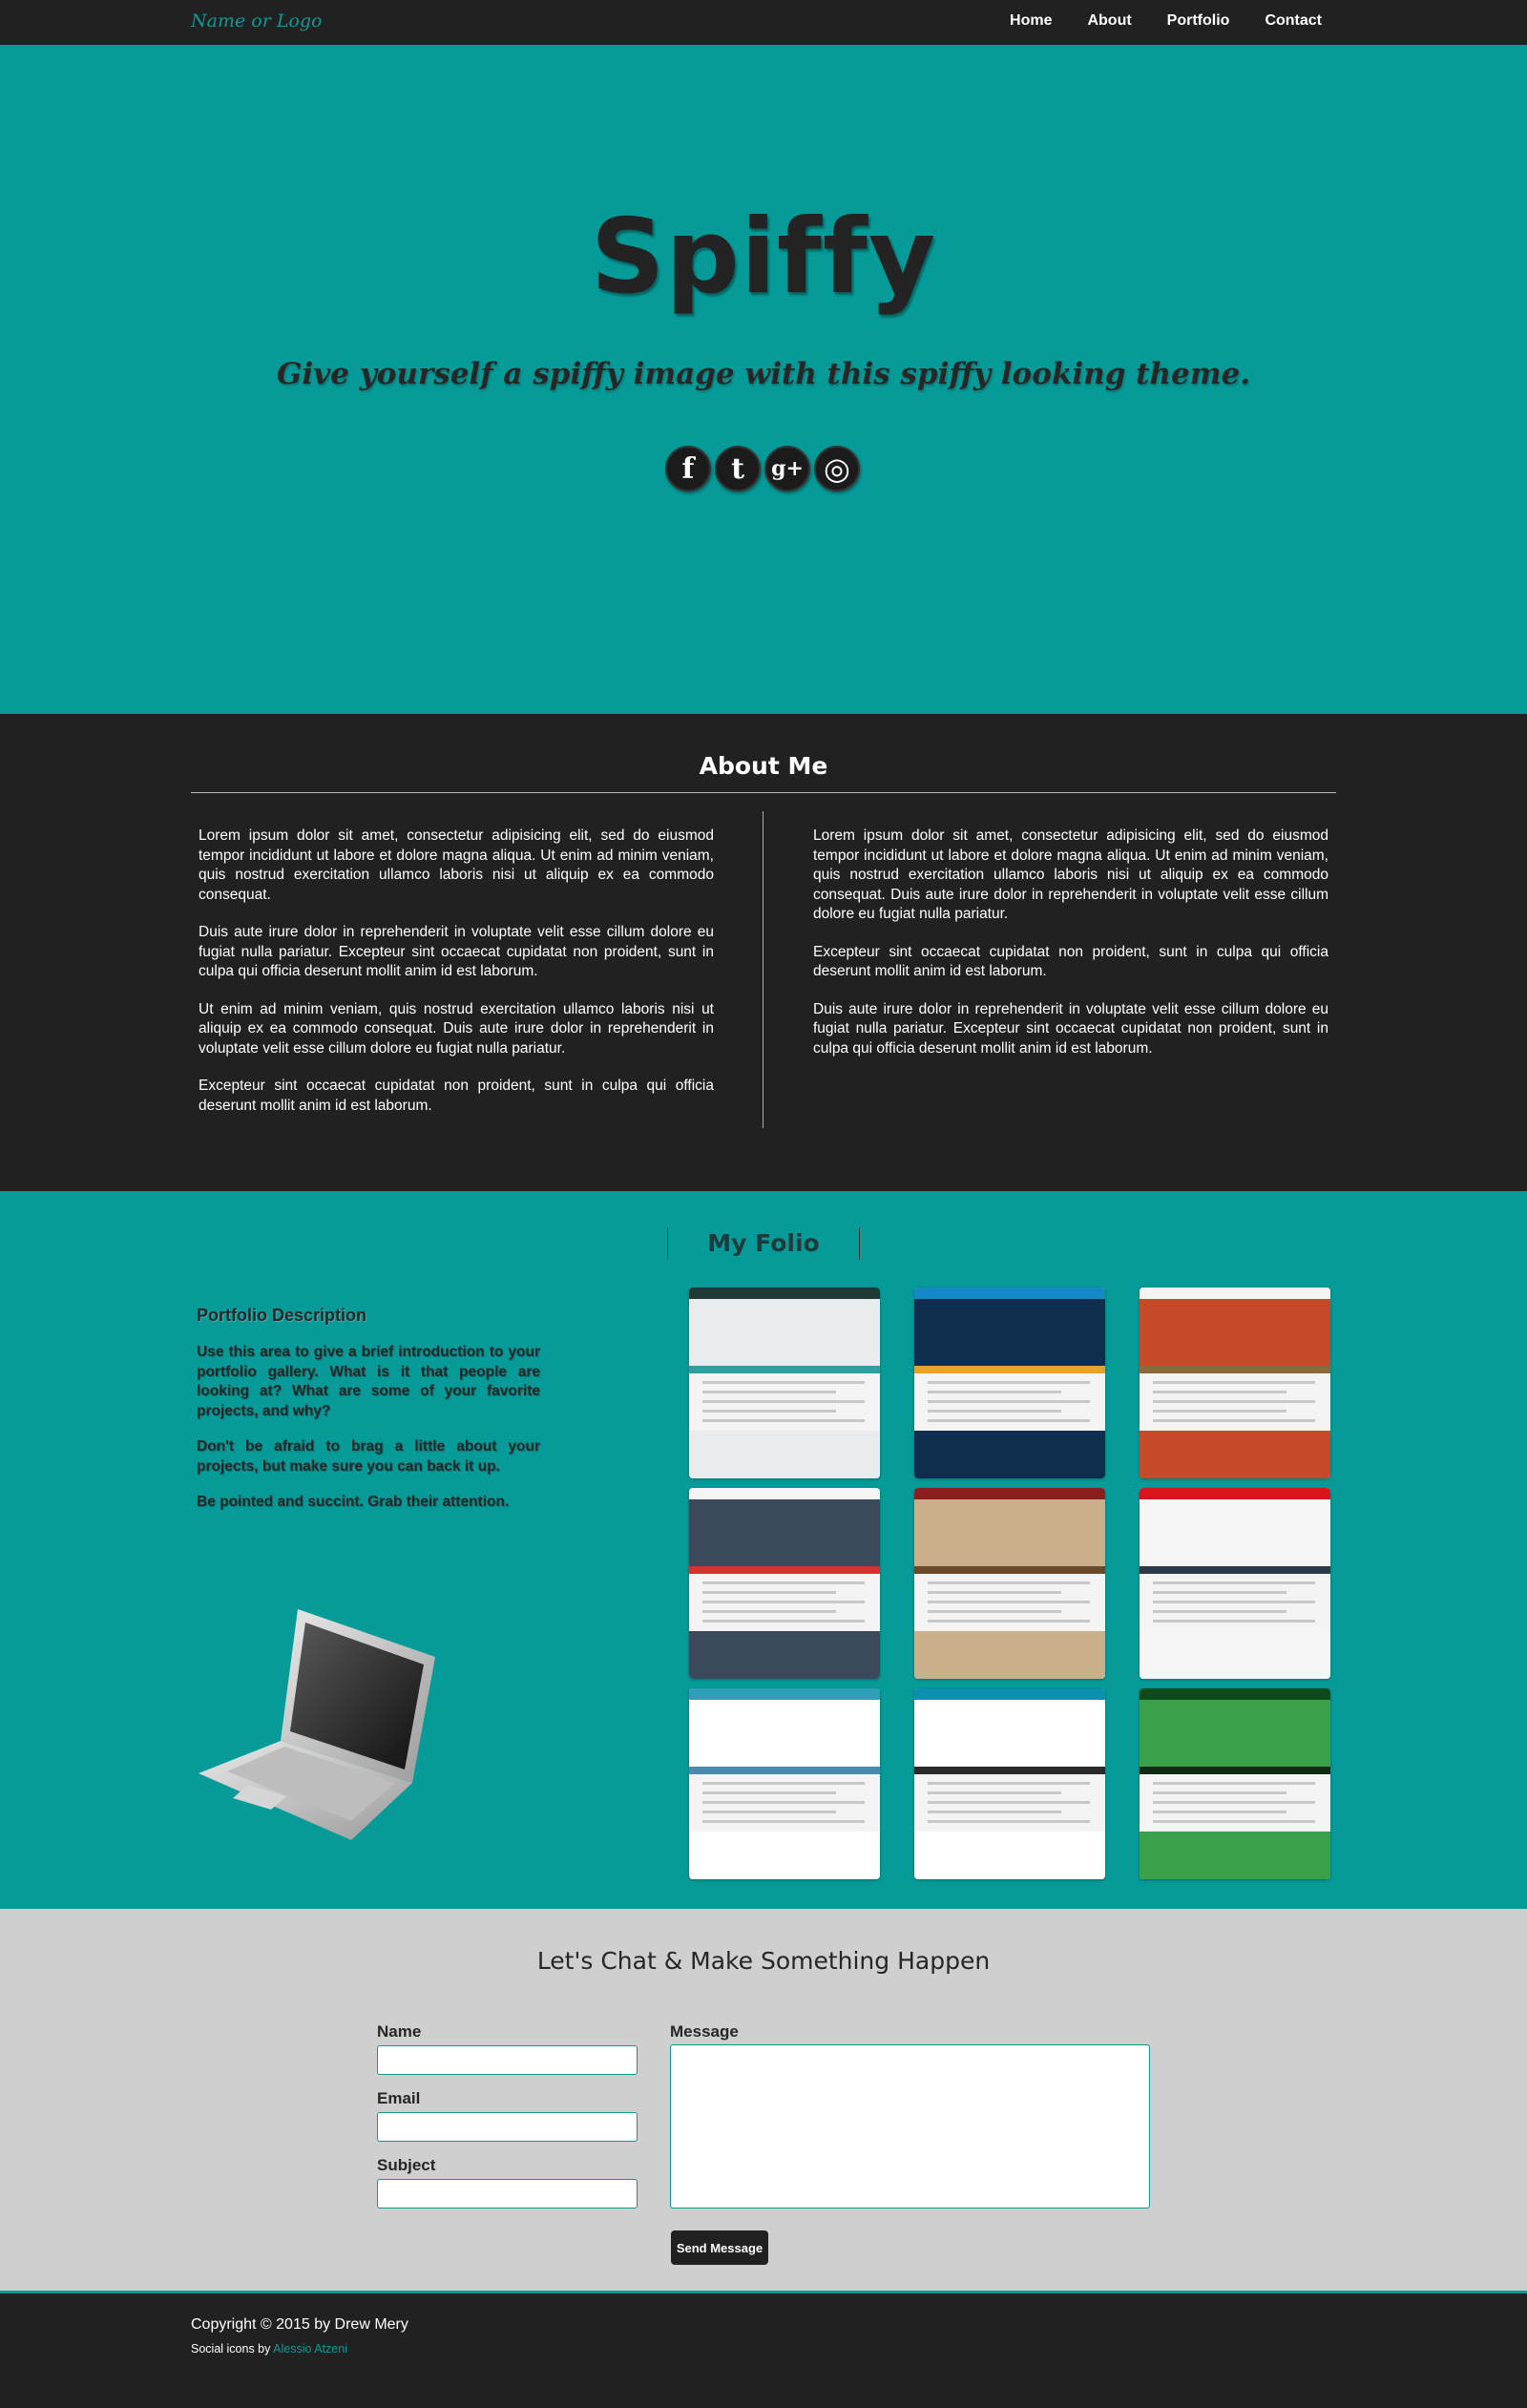 The width and height of the screenshot is (1527, 2408). I want to click on send-message-button: Send Message, so click(719, 2247).